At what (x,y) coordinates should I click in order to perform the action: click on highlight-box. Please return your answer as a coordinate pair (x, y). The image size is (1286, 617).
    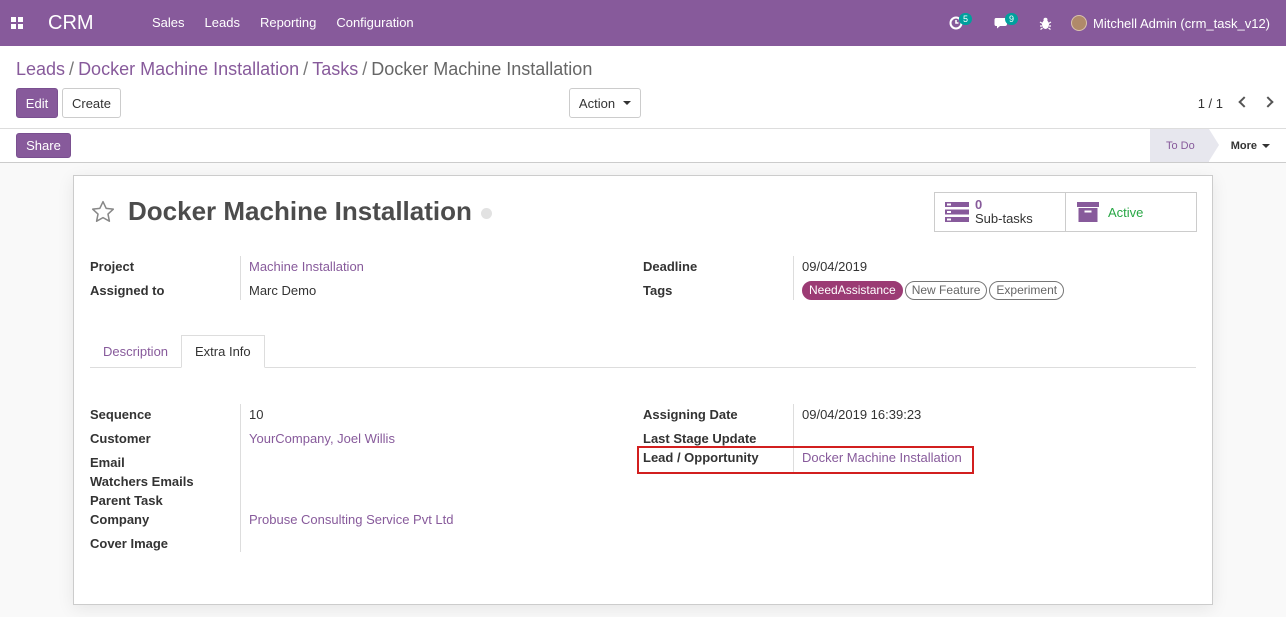
    Looking at the image, I should click on (805, 460).